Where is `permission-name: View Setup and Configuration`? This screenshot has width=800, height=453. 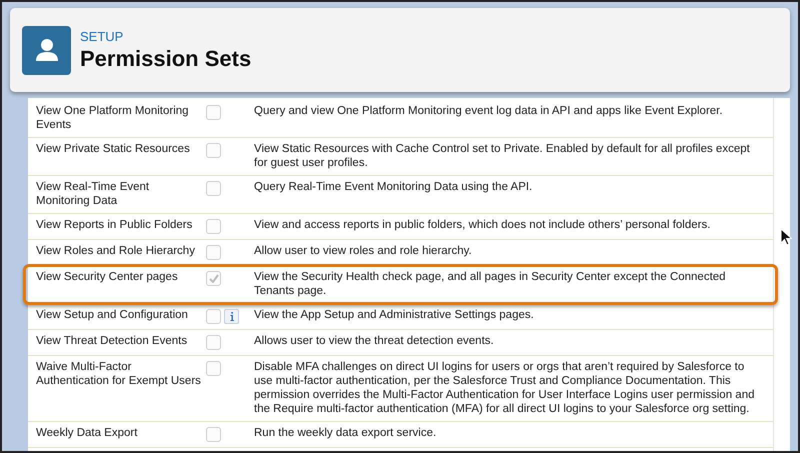
permission-name: View Setup and Configuration is located at coordinates (112, 315).